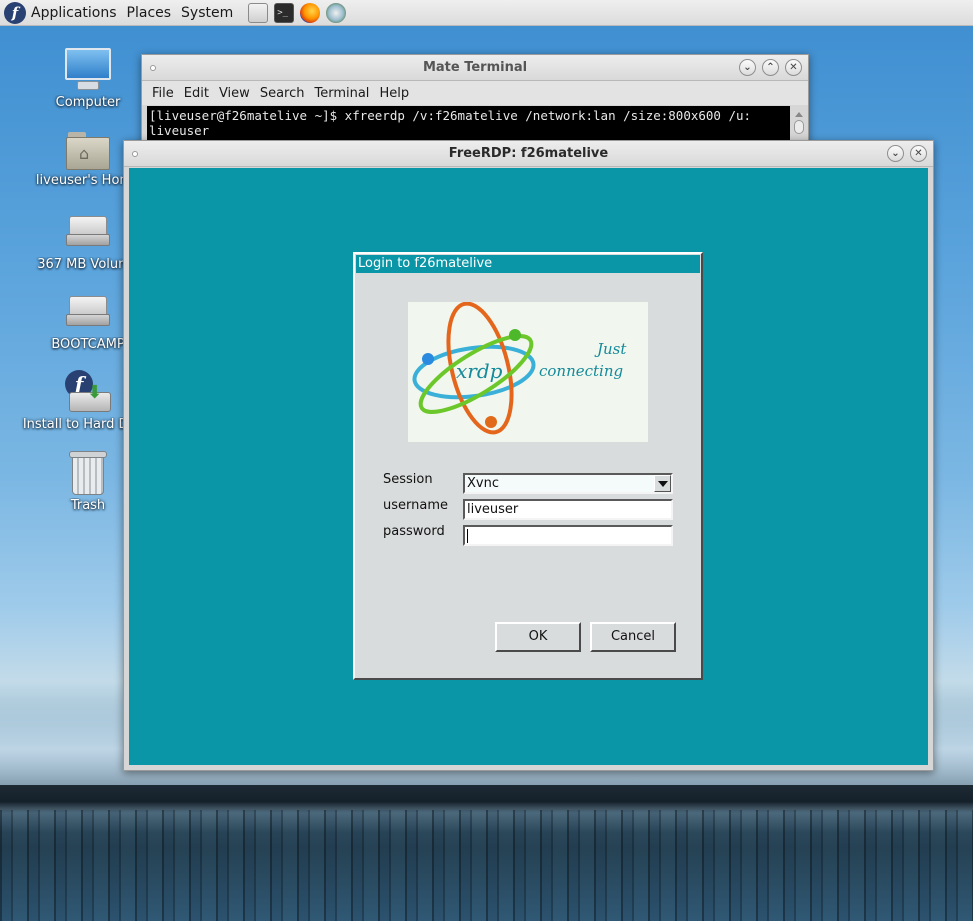 The image size is (973, 921). Describe the element at coordinates (179, 130) in the screenshot. I see `terminal-line: liveuser` at that location.